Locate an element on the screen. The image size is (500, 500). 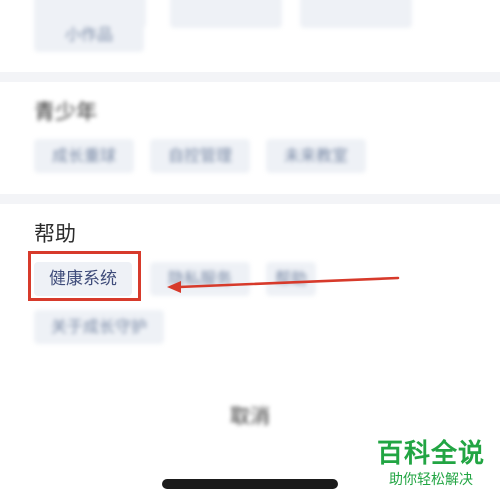
chip-teen-3: 未来教室 is located at coordinates (316, 156).